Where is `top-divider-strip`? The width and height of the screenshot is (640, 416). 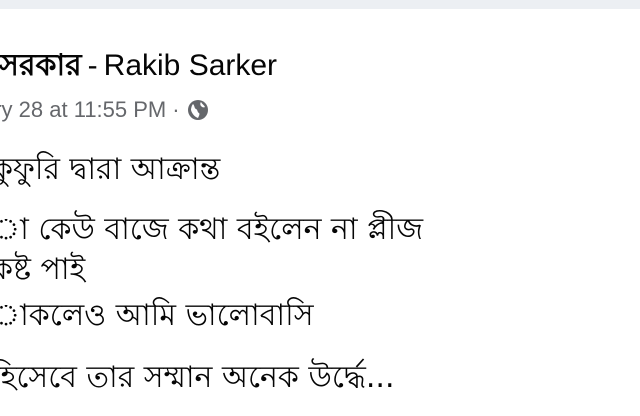 top-divider-strip is located at coordinates (320, 4).